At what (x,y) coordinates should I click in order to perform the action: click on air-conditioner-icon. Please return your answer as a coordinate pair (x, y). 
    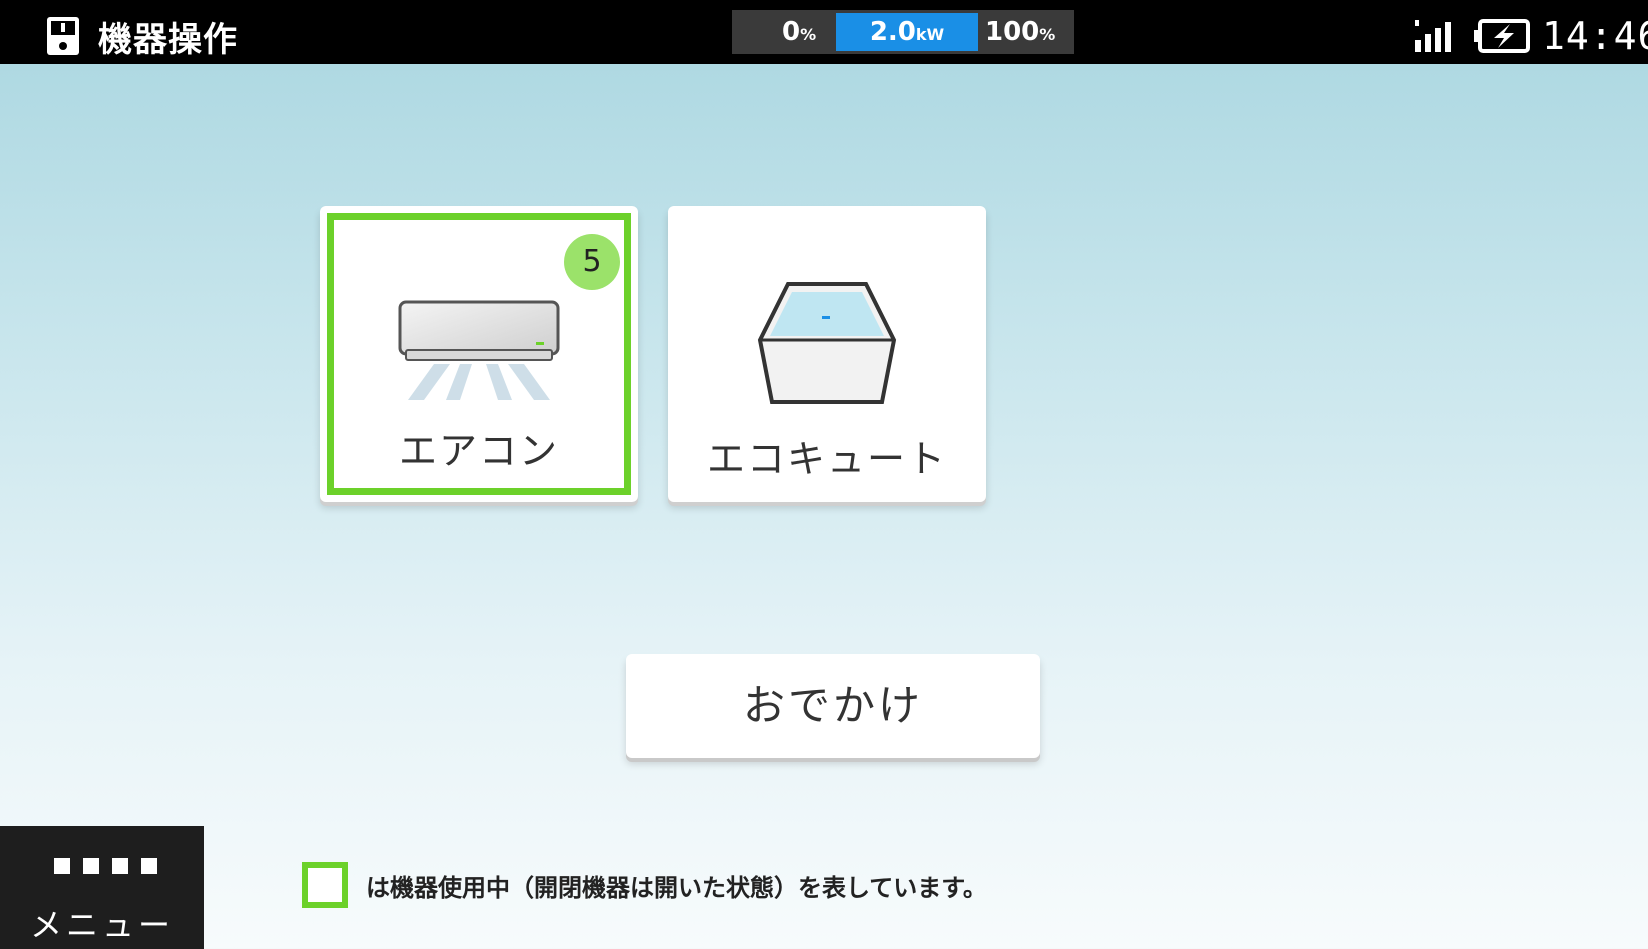
    Looking at the image, I should click on (479, 350).